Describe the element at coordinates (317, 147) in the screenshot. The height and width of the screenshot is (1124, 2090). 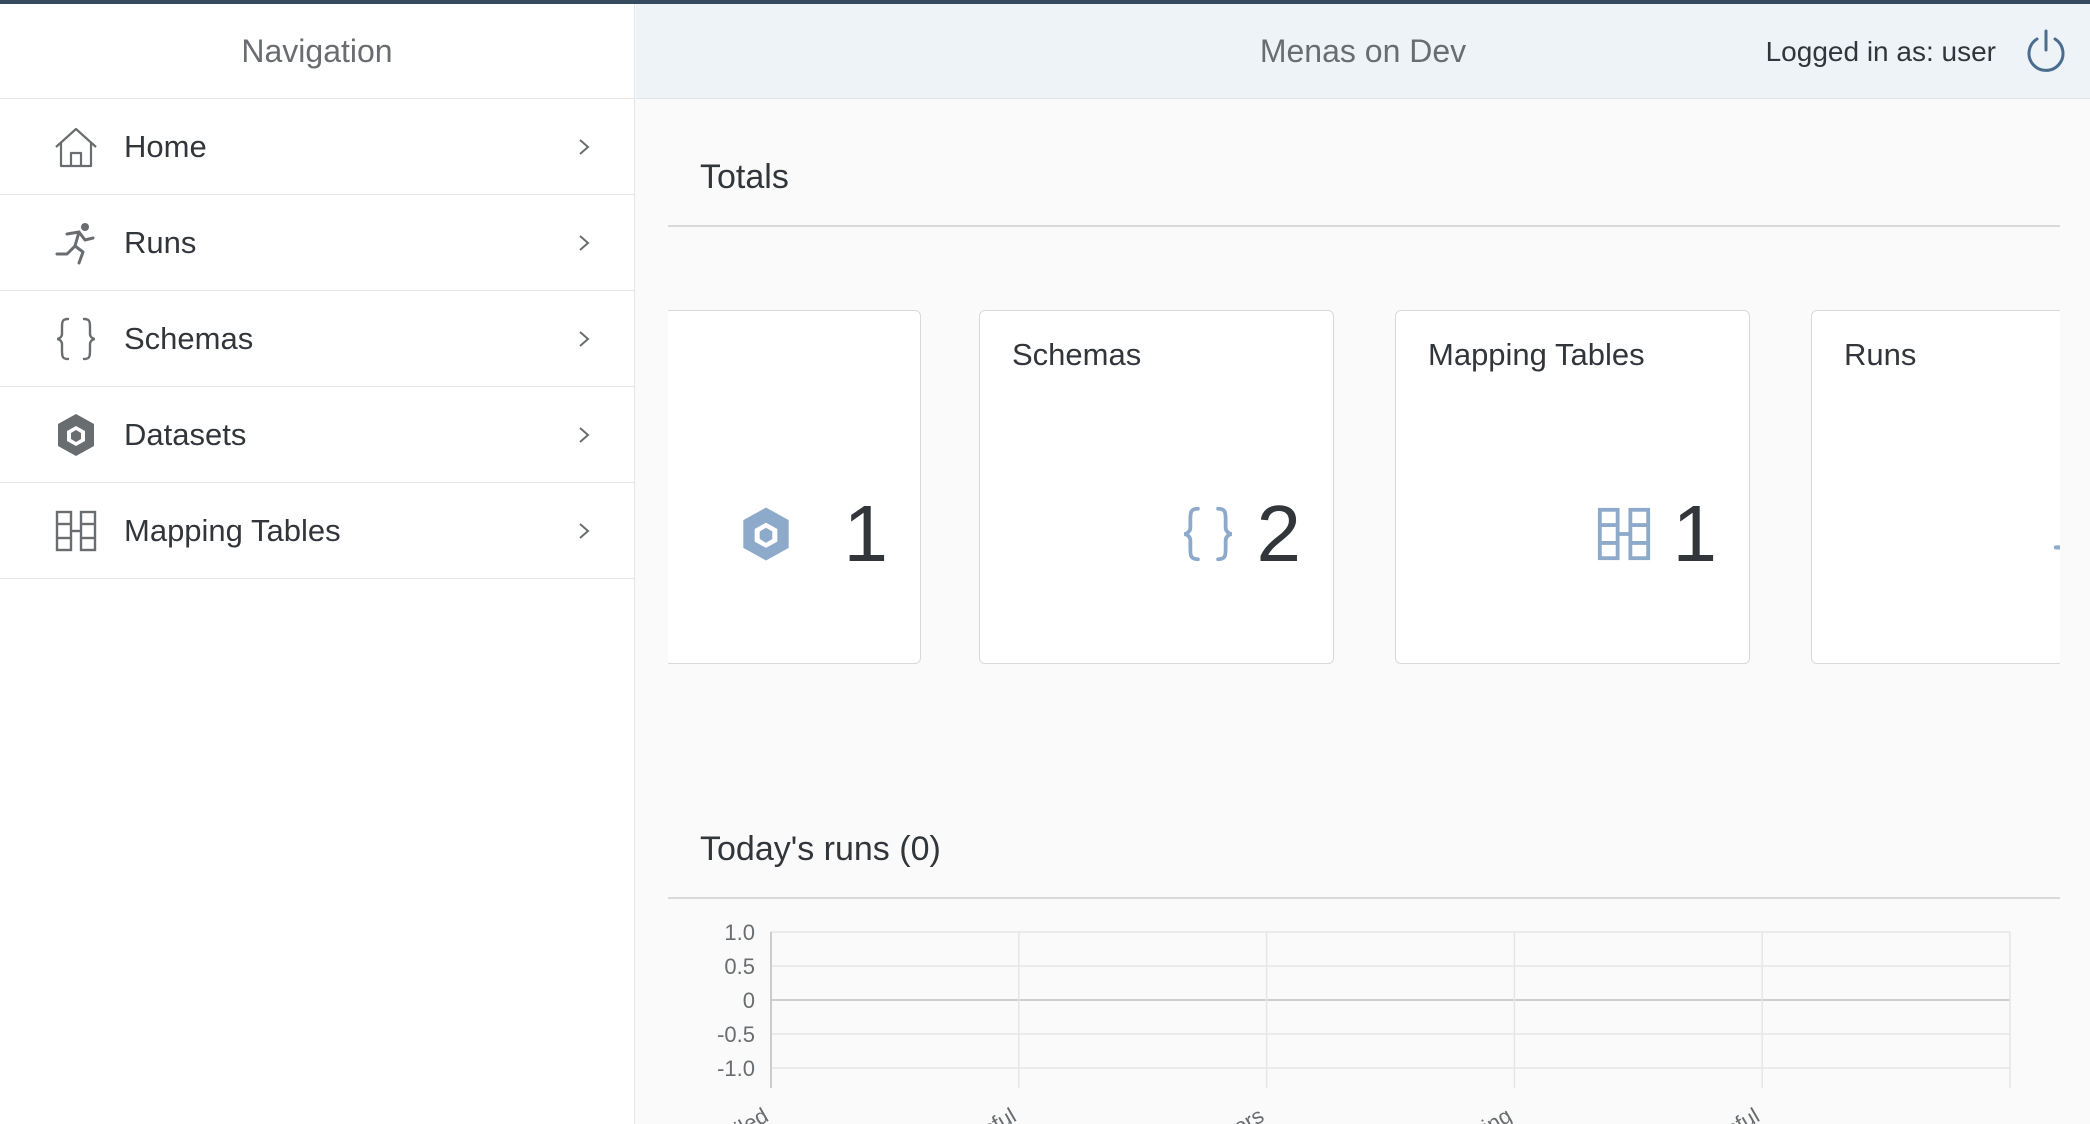
I see `sidebar-item-home: Home` at that location.